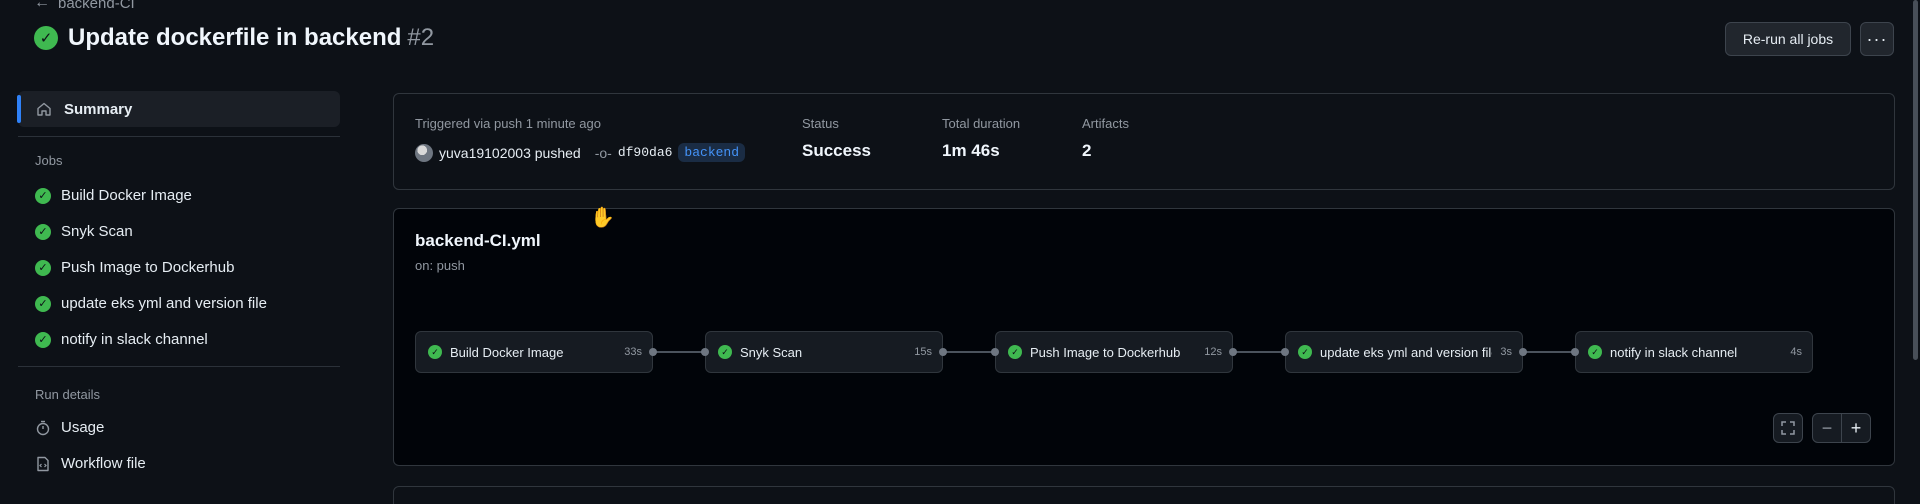 The height and width of the screenshot is (504, 1920). I want to click on sidebar-job-notify-slack: ✓ notify in slack channel, so click(121, 339).